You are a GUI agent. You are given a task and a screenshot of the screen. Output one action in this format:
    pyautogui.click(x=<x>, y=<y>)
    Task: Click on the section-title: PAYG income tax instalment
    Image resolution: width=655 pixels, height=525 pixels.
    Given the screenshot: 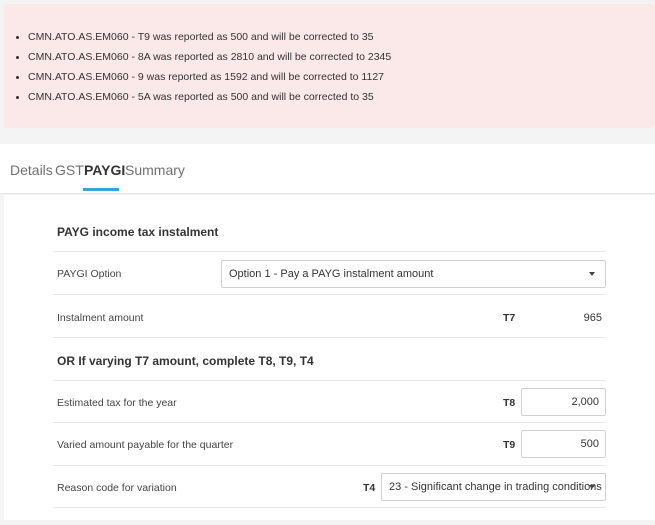 What is the action you would take?
    pyautogui.click(x=138, y=232)
    